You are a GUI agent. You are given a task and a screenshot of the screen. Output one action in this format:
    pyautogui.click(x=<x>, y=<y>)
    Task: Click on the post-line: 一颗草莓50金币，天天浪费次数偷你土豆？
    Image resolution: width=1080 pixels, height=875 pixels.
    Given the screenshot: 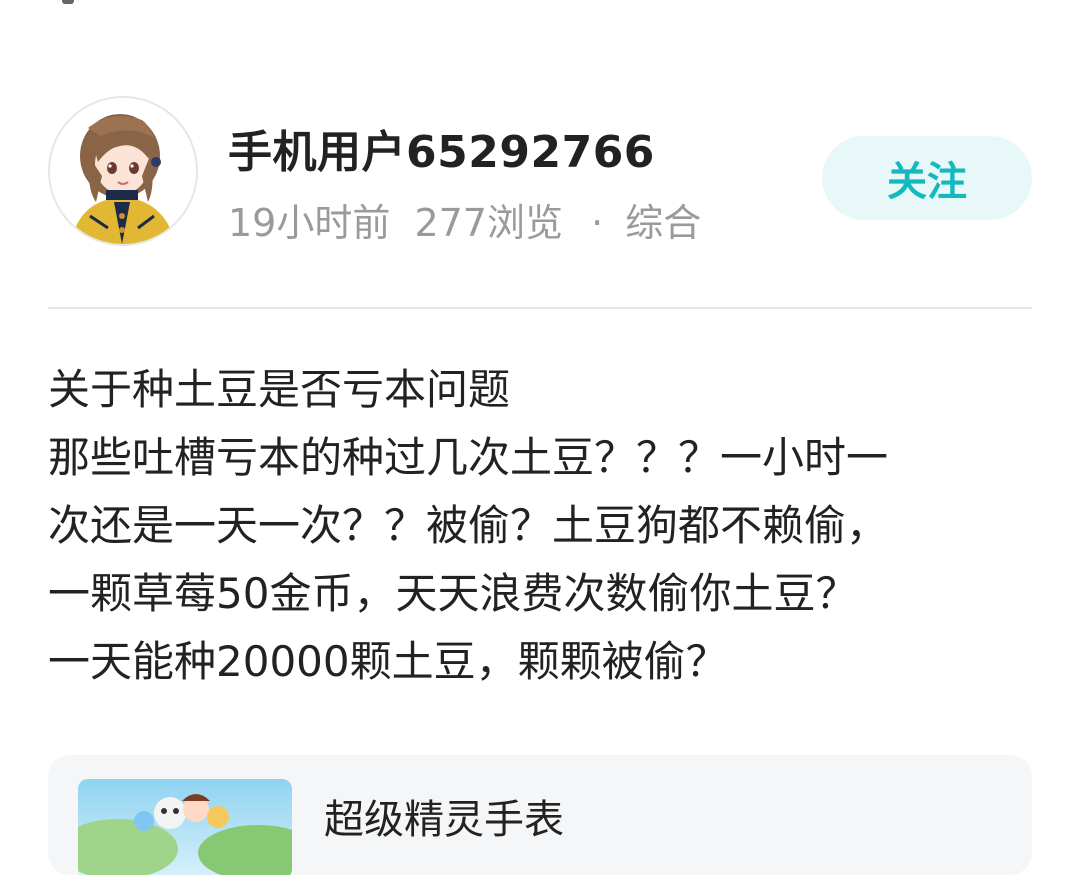 What is the action you would take?
    pyautogui.click(x=453, y=593)
    